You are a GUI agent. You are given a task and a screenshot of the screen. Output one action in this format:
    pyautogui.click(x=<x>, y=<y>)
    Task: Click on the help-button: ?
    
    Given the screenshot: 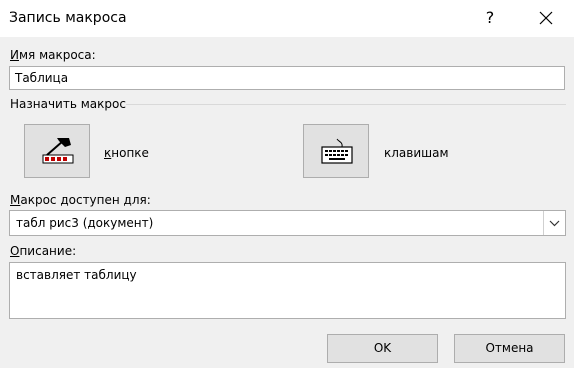 What is the action you would take?
    pyautogui.click(x=490, y=18)
    